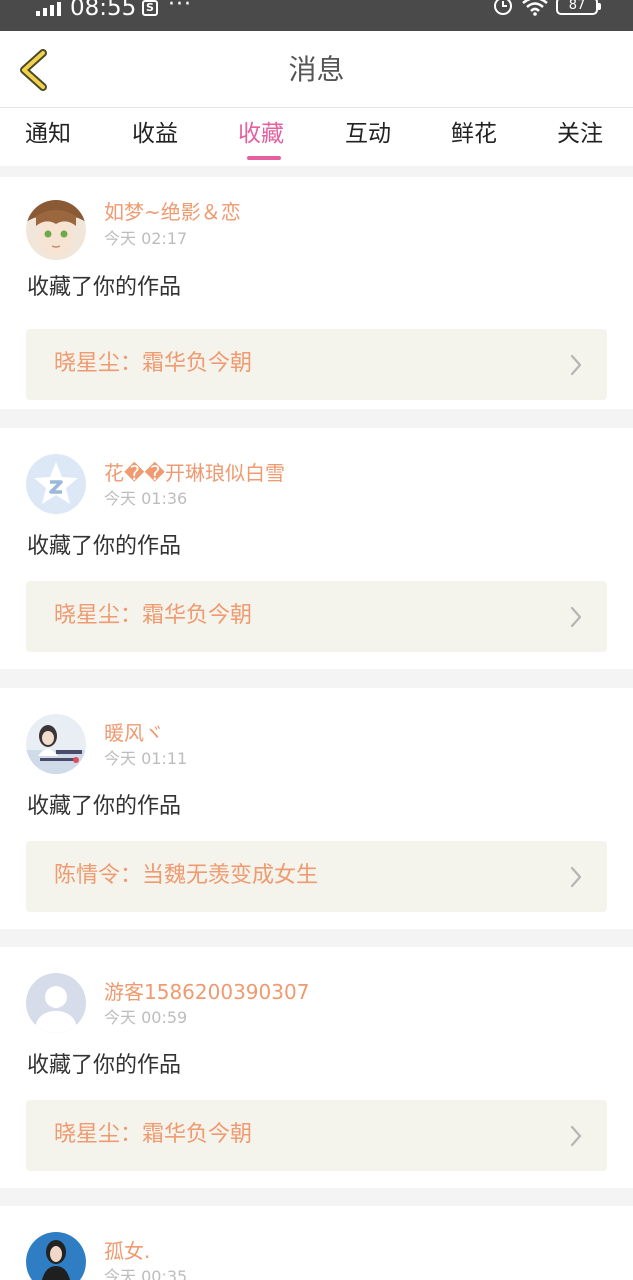 The width and height of the screenshot is (633, 1280). What do you see at coordinates (146, 238) in the screenshot?
I see `timestamp: 今天 02:17` at bounding box center [146, 238].